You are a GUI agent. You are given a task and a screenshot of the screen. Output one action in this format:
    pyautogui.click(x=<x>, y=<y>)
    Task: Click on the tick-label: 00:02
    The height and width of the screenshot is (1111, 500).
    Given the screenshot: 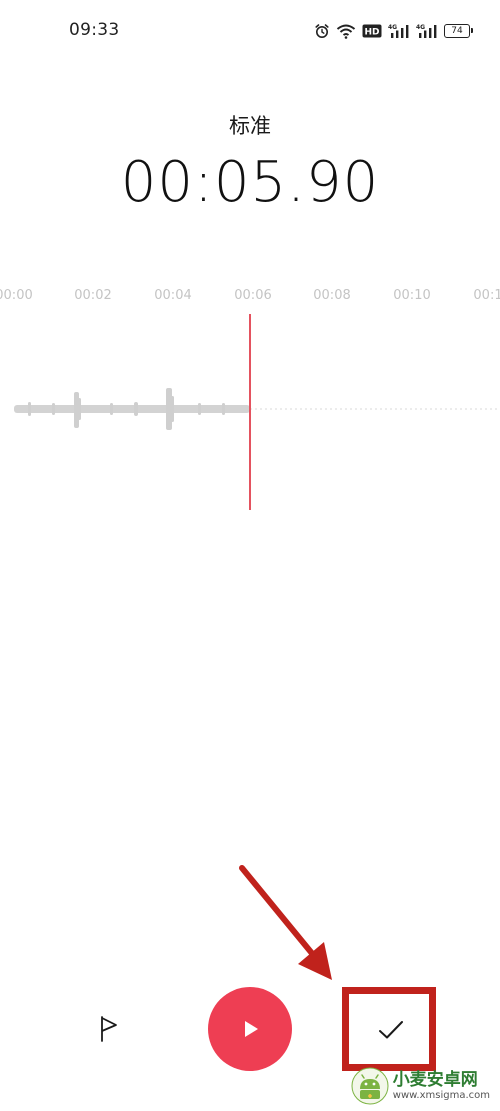 What is the action you would take?
    pyautogui.click(x=93, y=295)
    